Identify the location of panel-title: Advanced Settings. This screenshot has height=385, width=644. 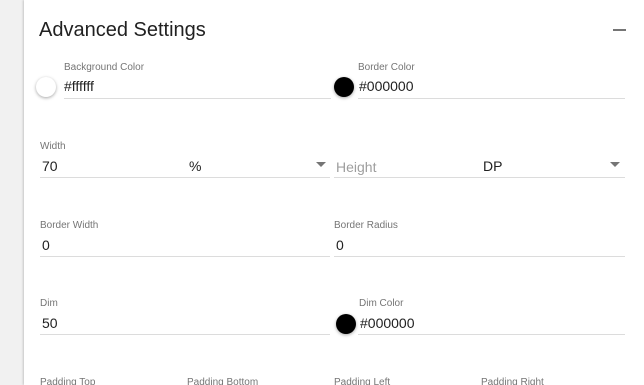
(122, 30).